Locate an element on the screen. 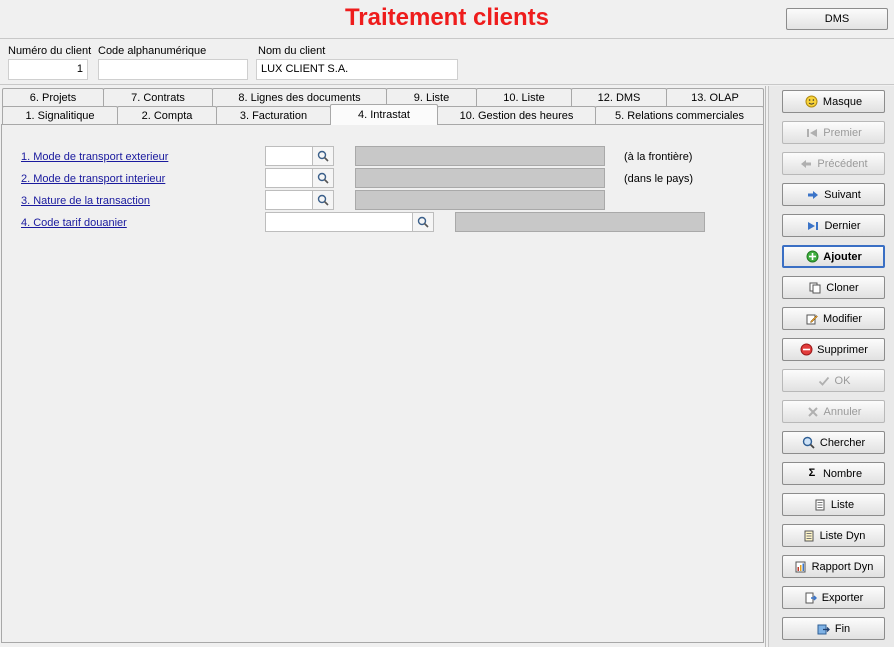 This screenshot has height=647, width=894. liste-dyn-label: Liste Dyn is located at coordinates (842, 535).